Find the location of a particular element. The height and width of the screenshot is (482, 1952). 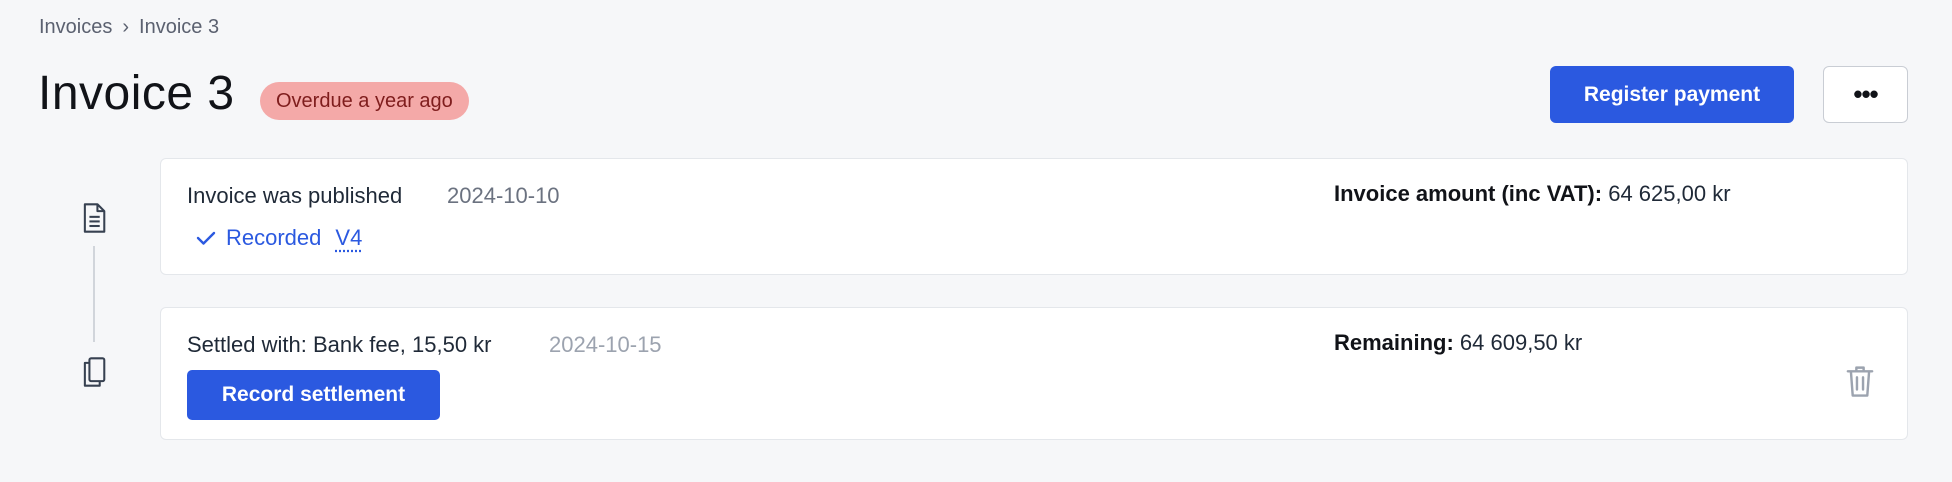

timeline-connector is located at coordinates (94, 294).